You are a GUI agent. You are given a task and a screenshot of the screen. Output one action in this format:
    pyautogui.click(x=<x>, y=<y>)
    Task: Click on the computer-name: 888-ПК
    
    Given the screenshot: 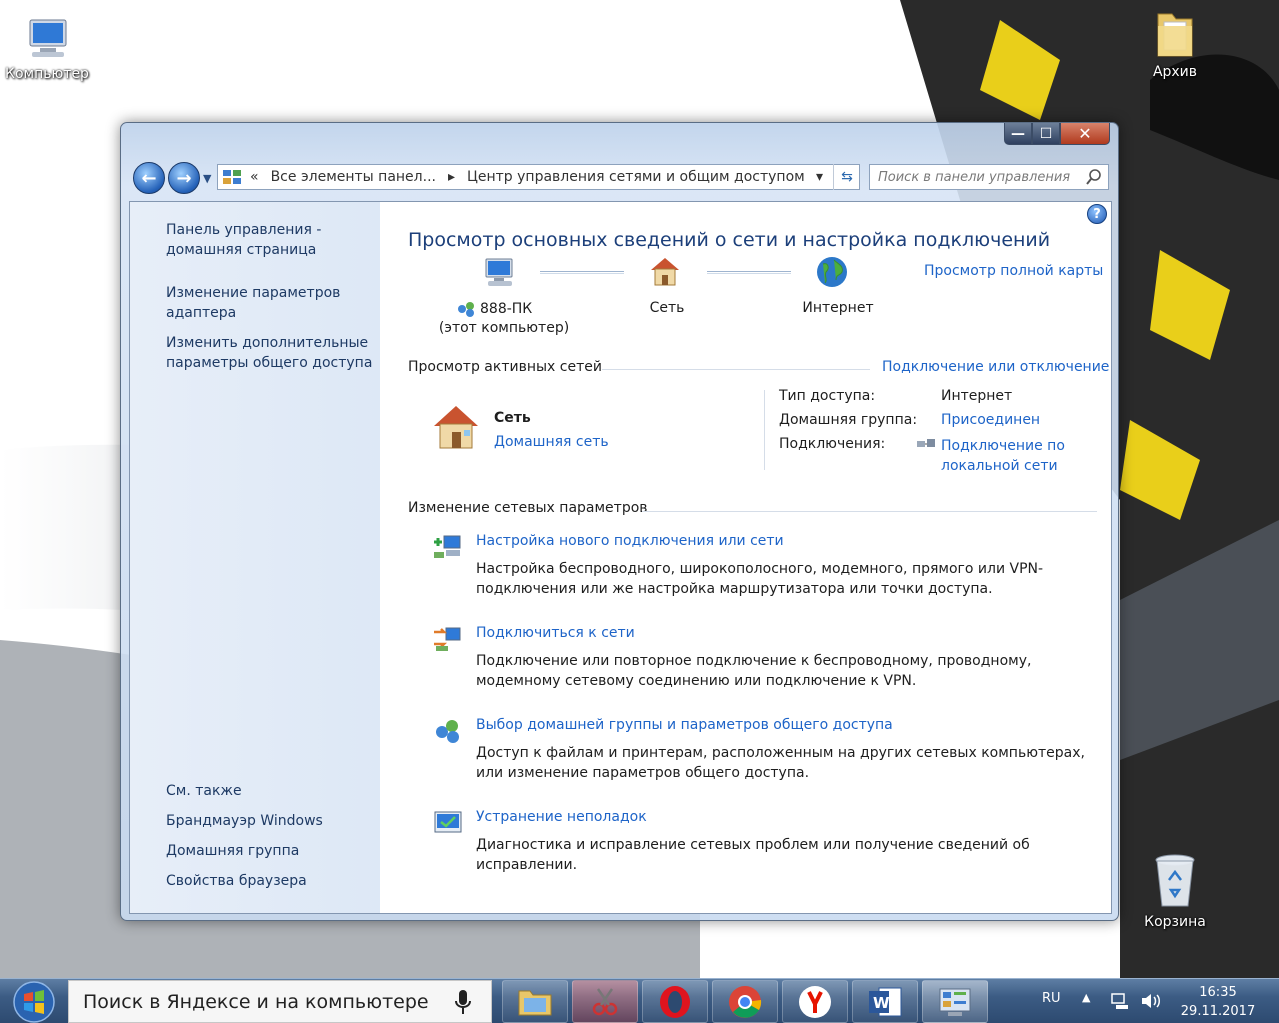 What is the action you would take?
    pyautogui.click(x=506, y=309)
    